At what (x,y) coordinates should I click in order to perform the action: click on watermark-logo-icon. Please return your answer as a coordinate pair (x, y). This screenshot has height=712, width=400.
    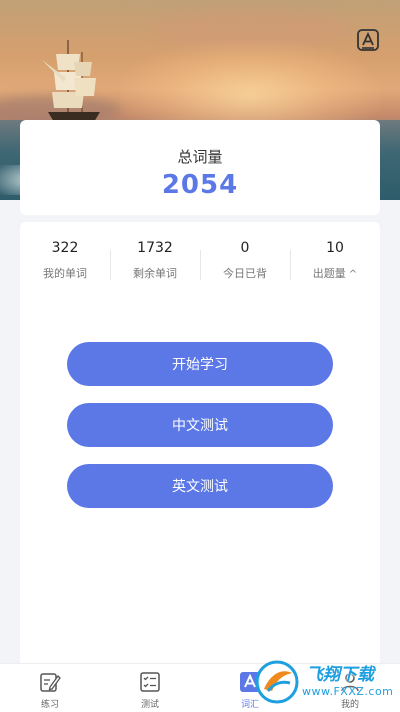
    Looking at the image, I should click on (277, 682).